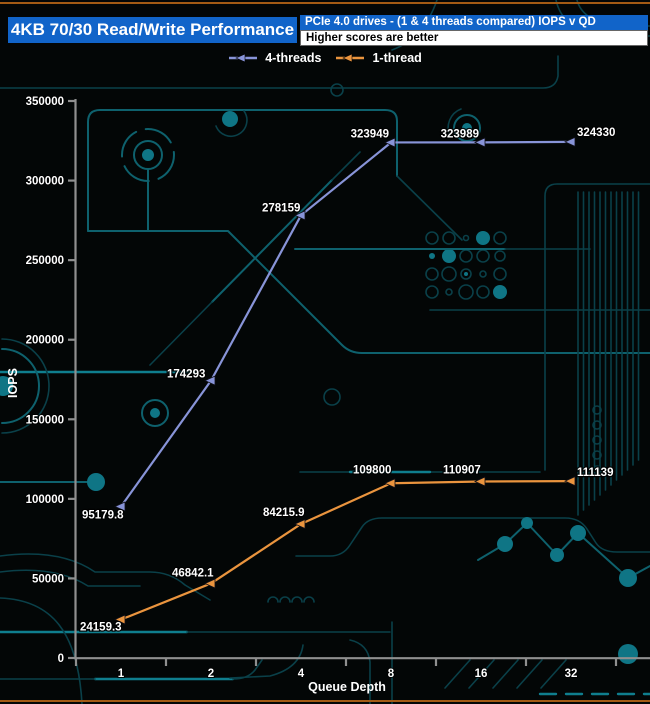 The height and width of the screenshot is (704, 650). Describe the element at coordinates (45, 182) in the screenshot. I see `y-tick-label: 300000` at that location.